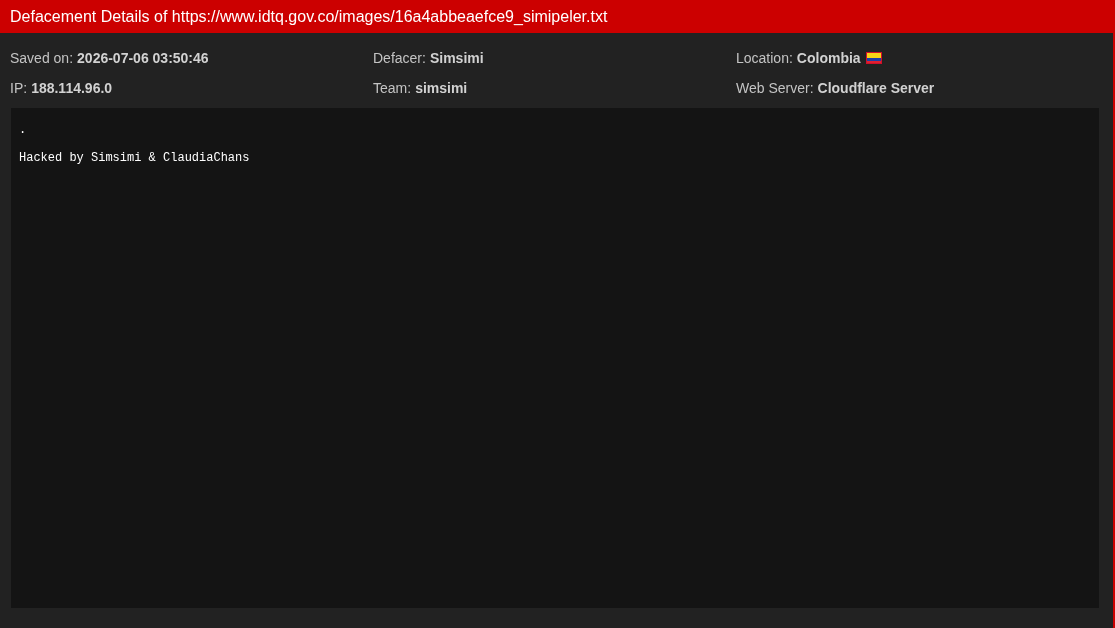 The image size is (1115, 628). I want to click on detail-value: Cloudflare Server, so click(876, 88).